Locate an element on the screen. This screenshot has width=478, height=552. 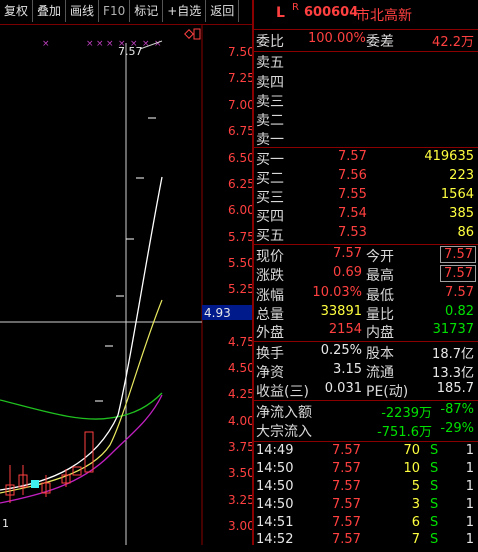
tick-volume: 5 is located at coordinates (415, 486).